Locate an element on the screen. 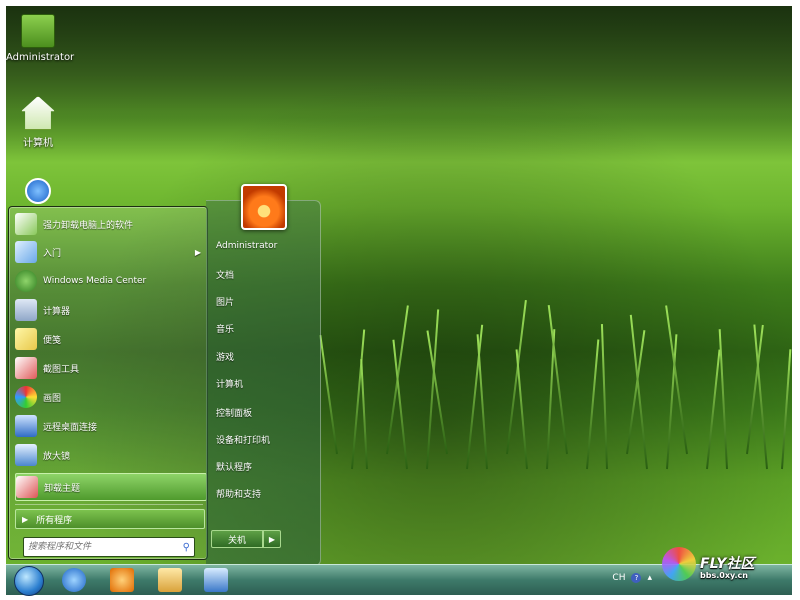 Image resolution: width=800 pixels, height=600 pixels. places-item-games: 游戏 is located at coordinates (225, 356).